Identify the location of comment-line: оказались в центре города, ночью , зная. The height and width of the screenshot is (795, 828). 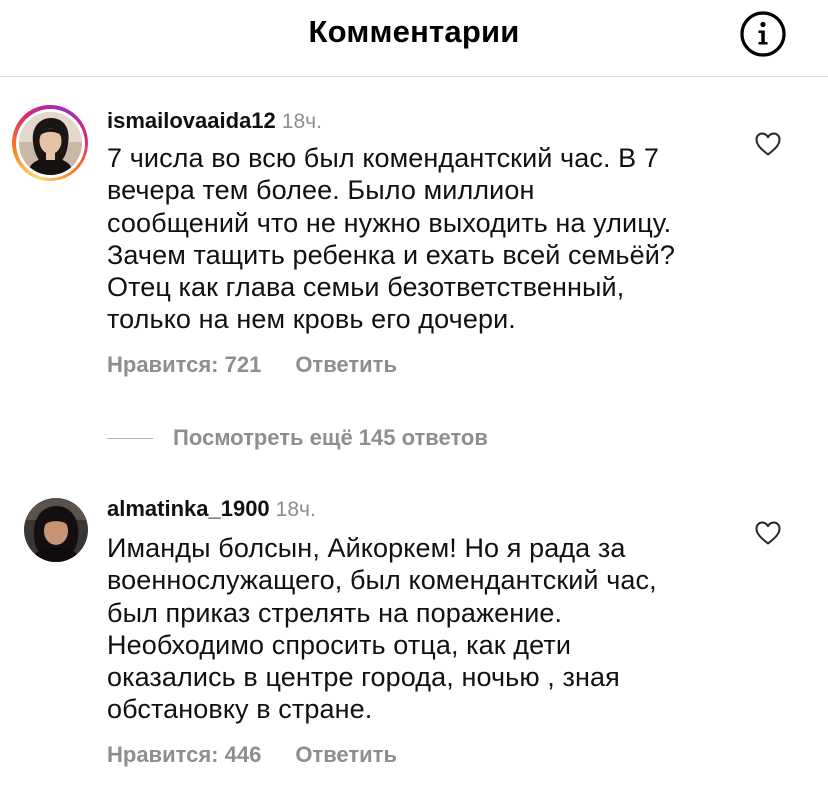
(363, 677).